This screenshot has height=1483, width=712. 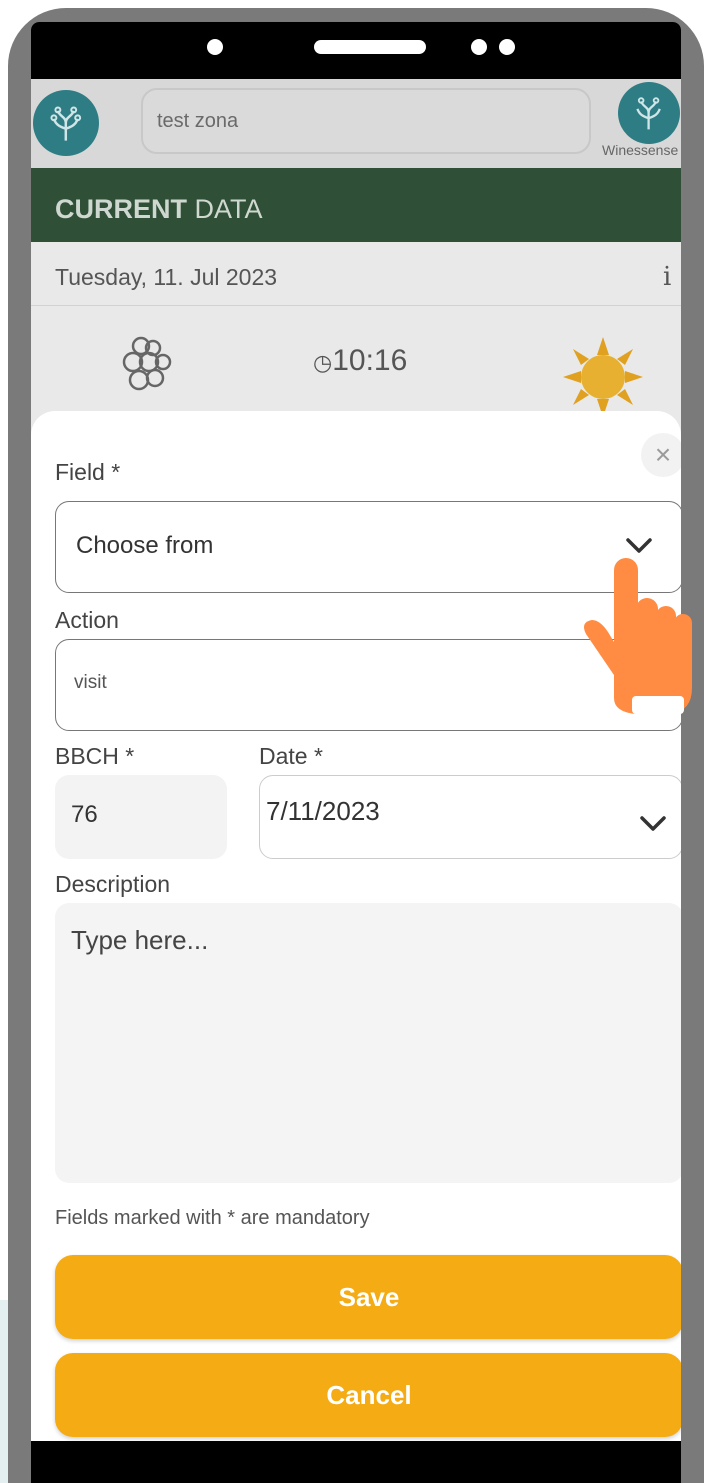 I want to click on date-picker: 7/11/2023, so click(x=470, y=817).